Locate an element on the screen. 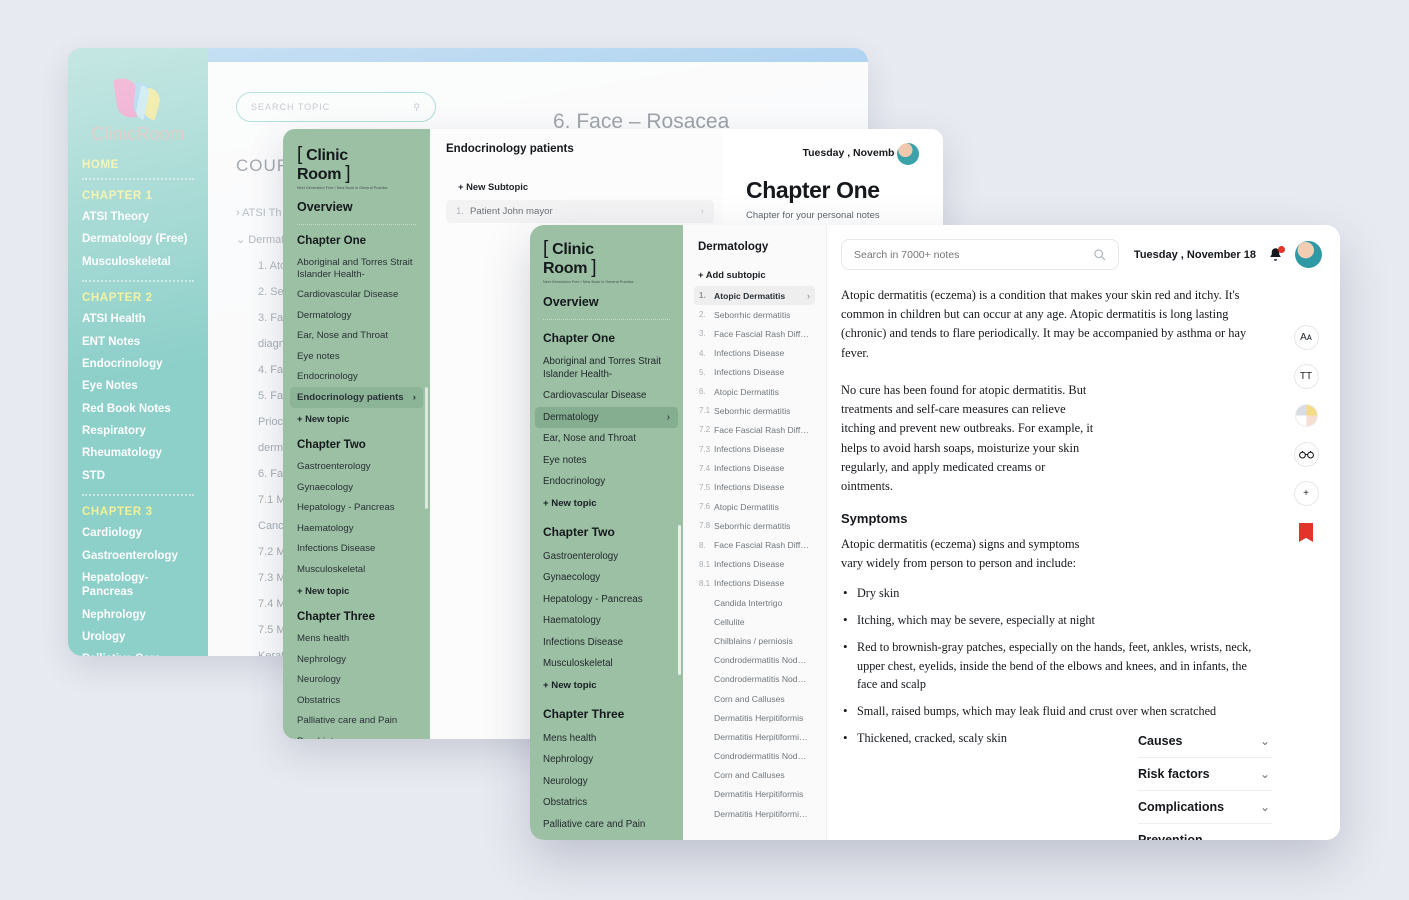 The width and height of the screenshot is (1409, 900). list-item: 7.3 Infections Disease is located at coordinates (754, 449).